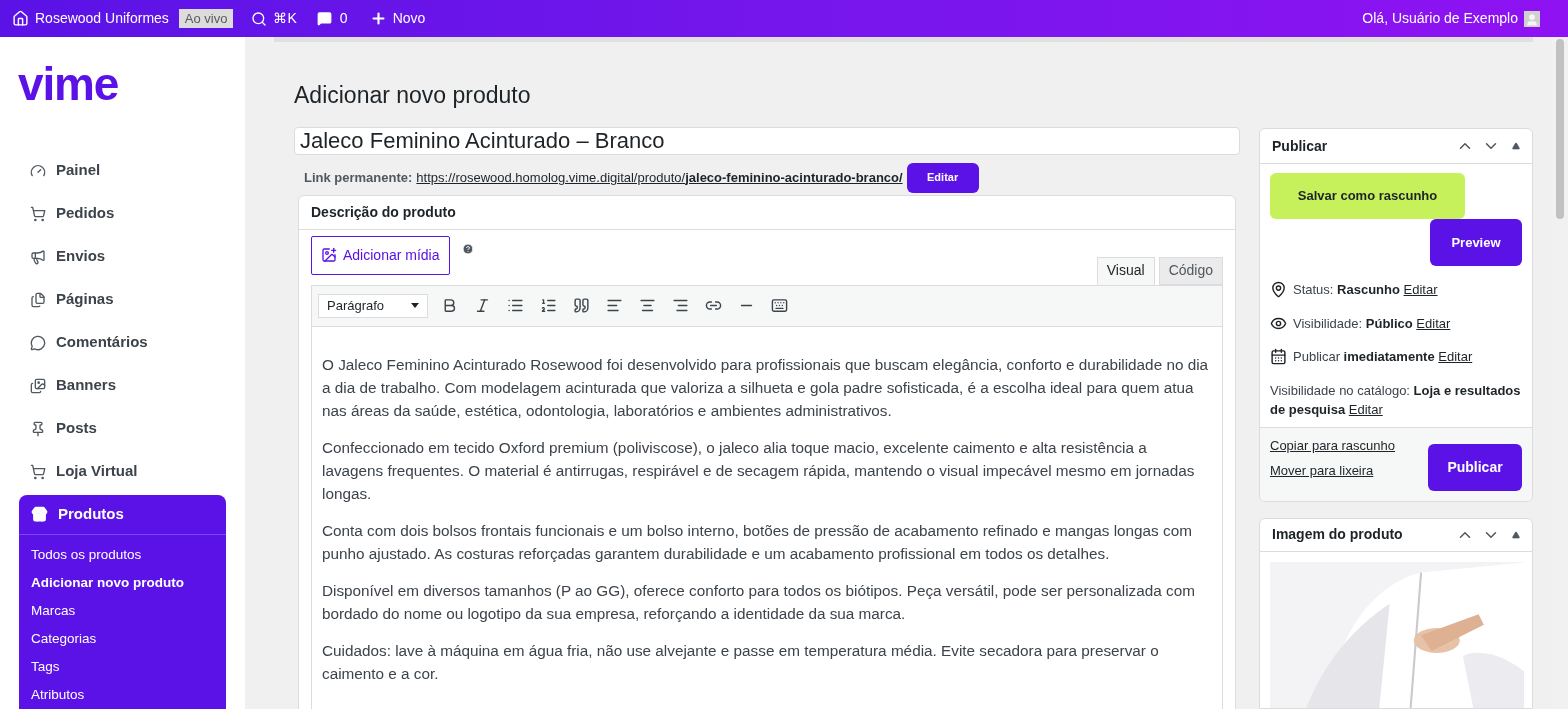 Image resolution: width=1568 pixels, height=709 pixels. Describe the element at coordinates (122, 471) in the screenshot. I see `sidebar-item: Loja Virtual` at that location.